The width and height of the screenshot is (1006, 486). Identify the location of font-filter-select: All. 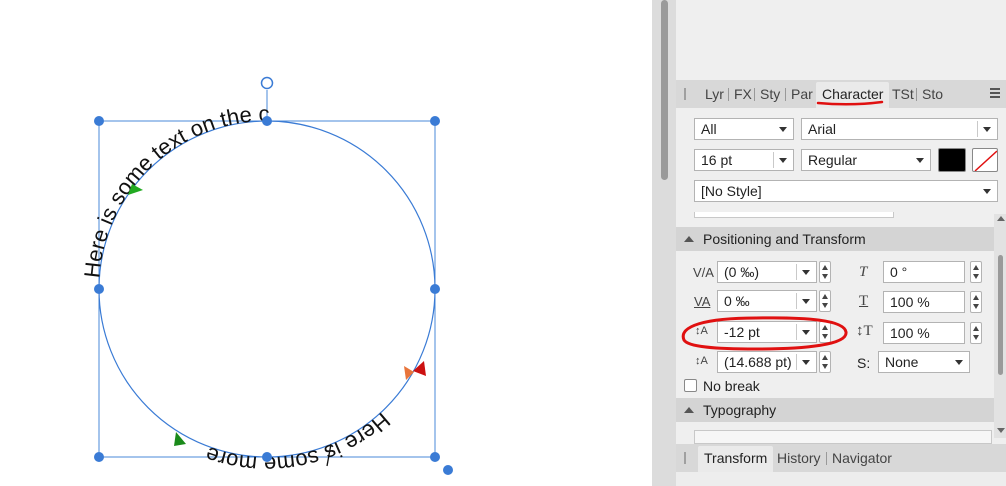
(744, 129).